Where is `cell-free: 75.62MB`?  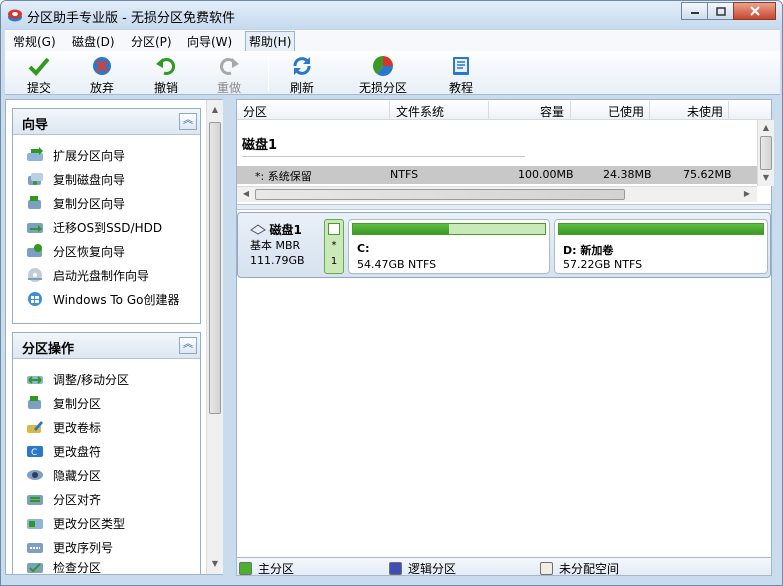
cell-free: 75.62MB is located at coordinates (707, 174).